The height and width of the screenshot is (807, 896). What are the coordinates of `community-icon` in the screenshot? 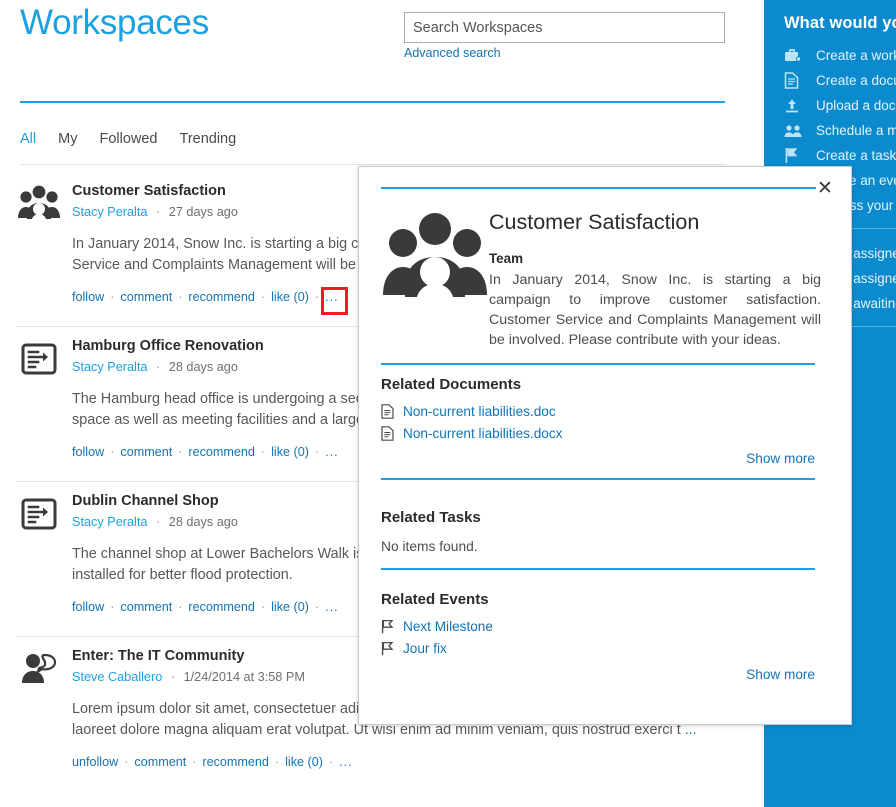 It's located at (39, 669).